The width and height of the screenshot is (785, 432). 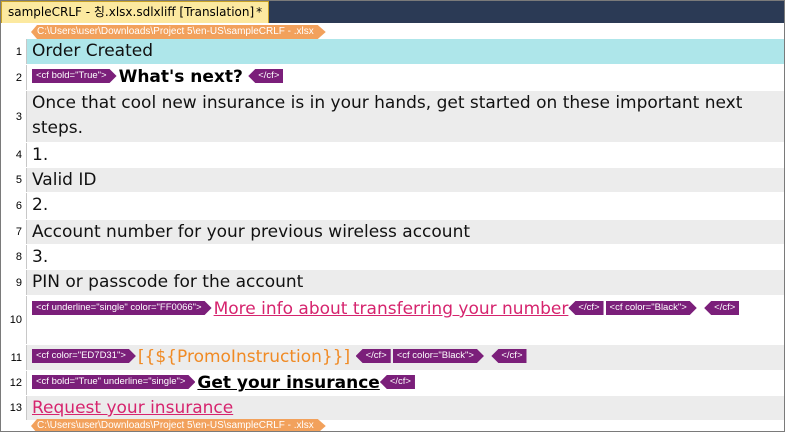 What do you see at coordinates (405, 257) in the screenshot?
I see `segment-text: 3.` at bounding box center [405, 257].